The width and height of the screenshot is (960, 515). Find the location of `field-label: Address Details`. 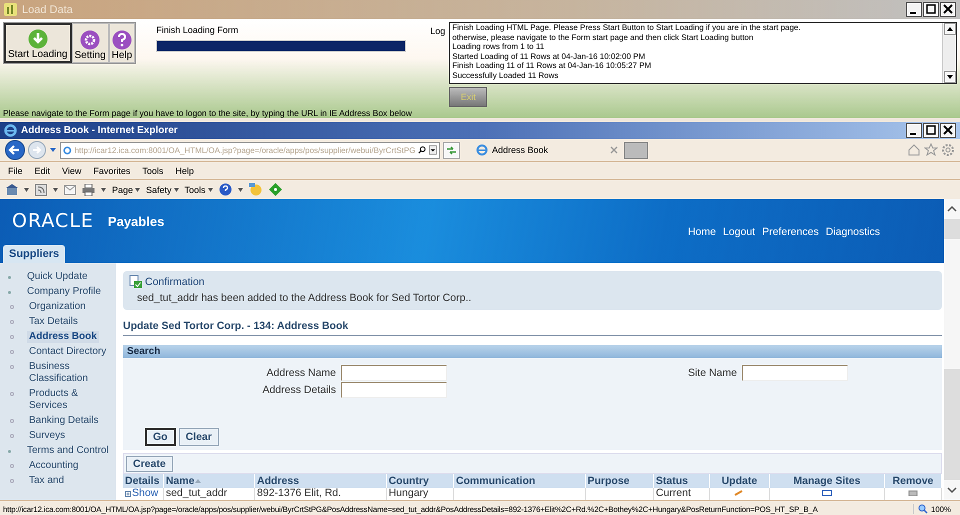

field-label: Address Details is located at coordinates (299, 390).